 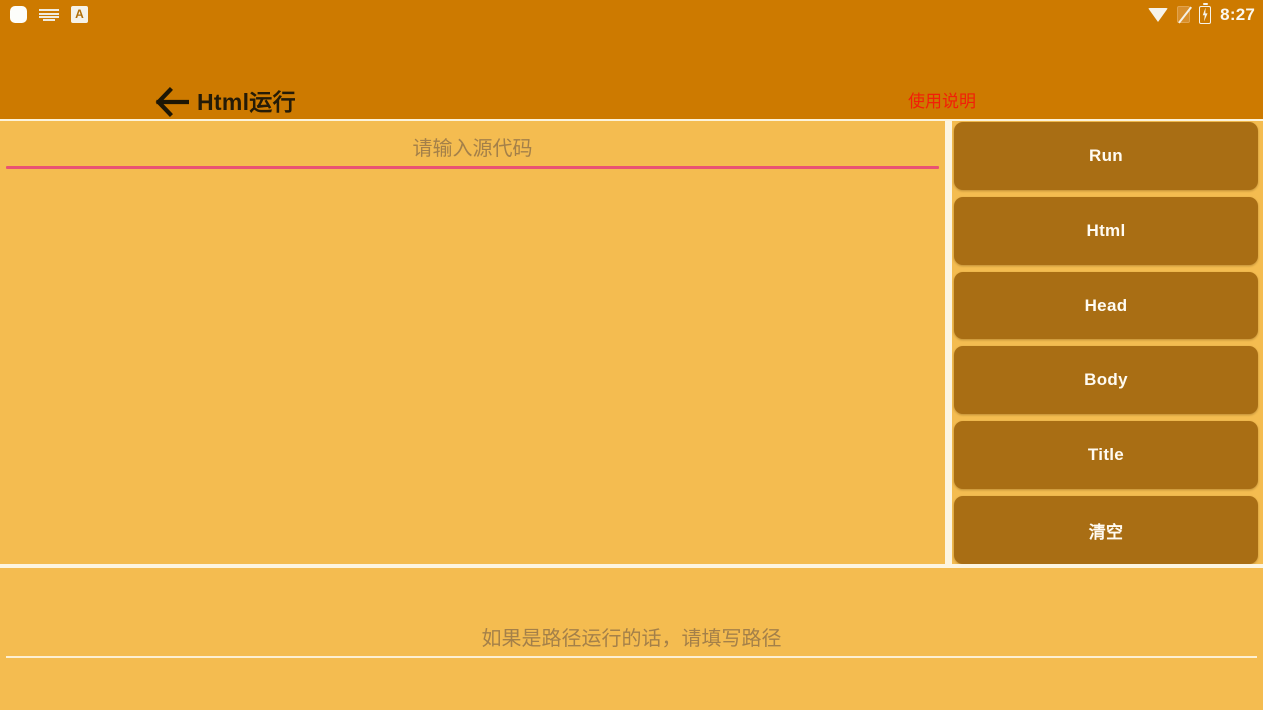 What do you see at coordinates (18, 14) in the screenshot?
I see `blank-app-icon` at bounding box center [18, 14].